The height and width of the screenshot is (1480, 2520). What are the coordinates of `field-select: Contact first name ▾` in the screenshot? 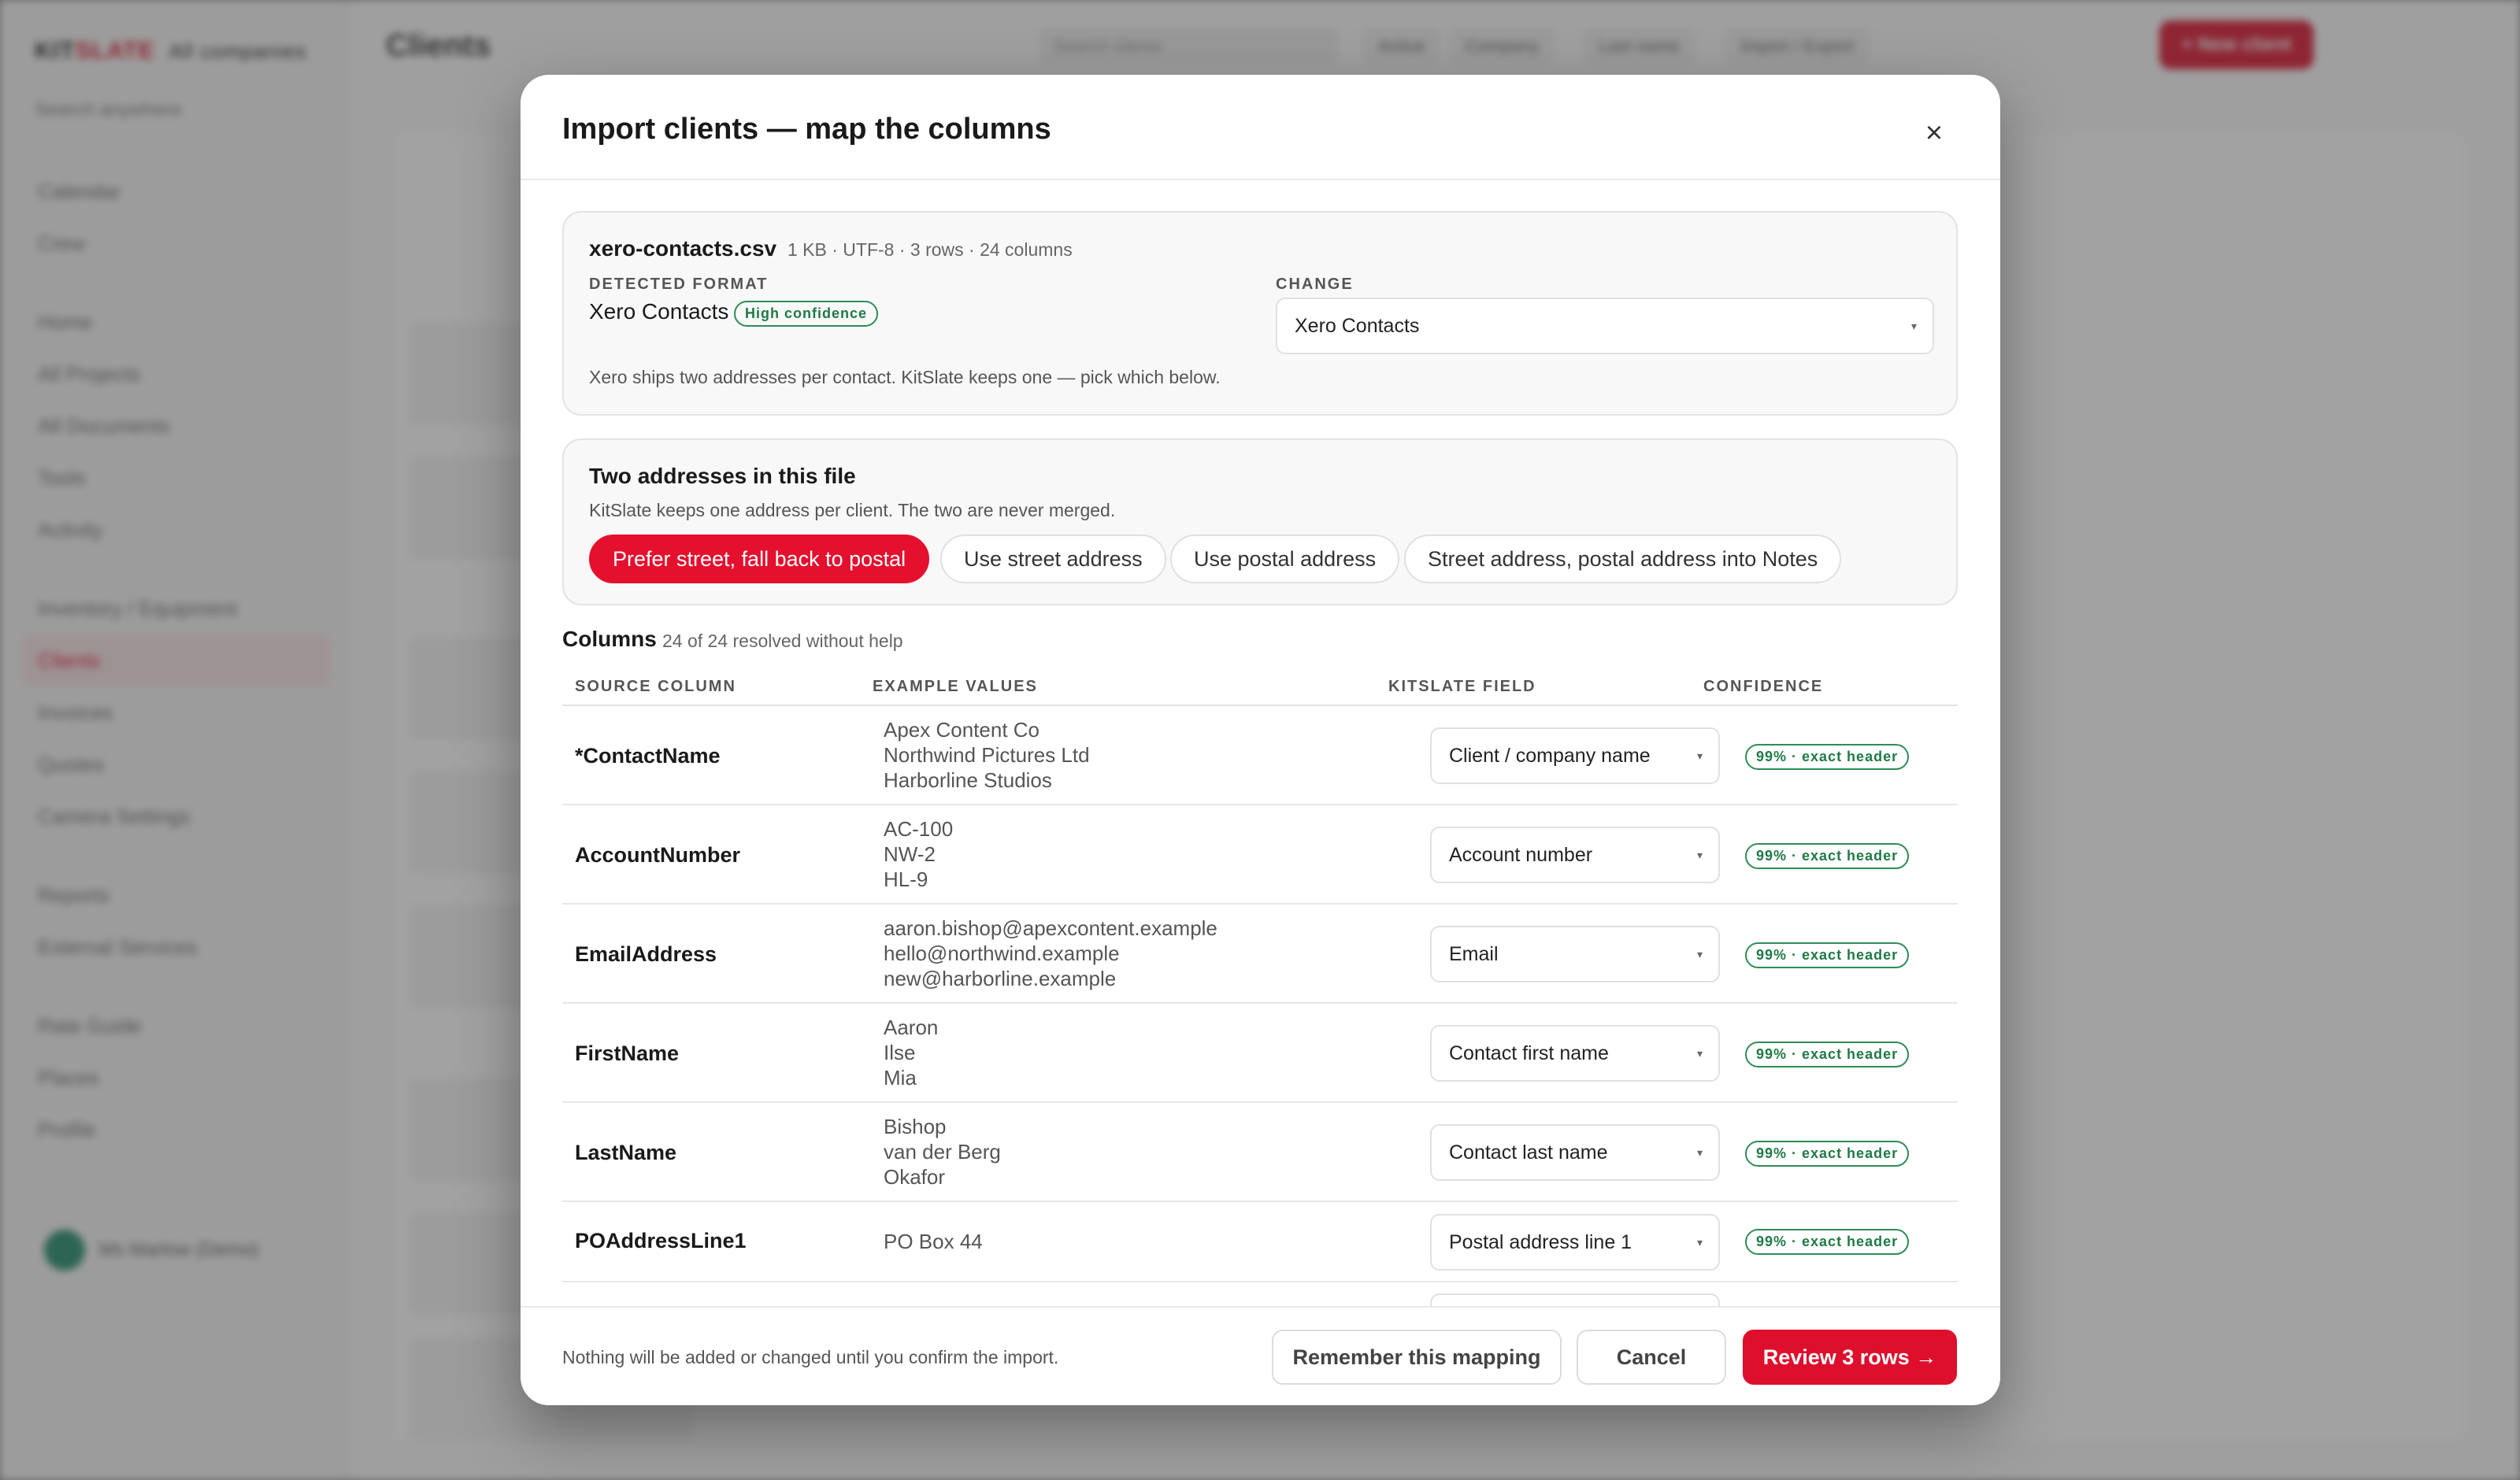 It's located at (1575, 1053).